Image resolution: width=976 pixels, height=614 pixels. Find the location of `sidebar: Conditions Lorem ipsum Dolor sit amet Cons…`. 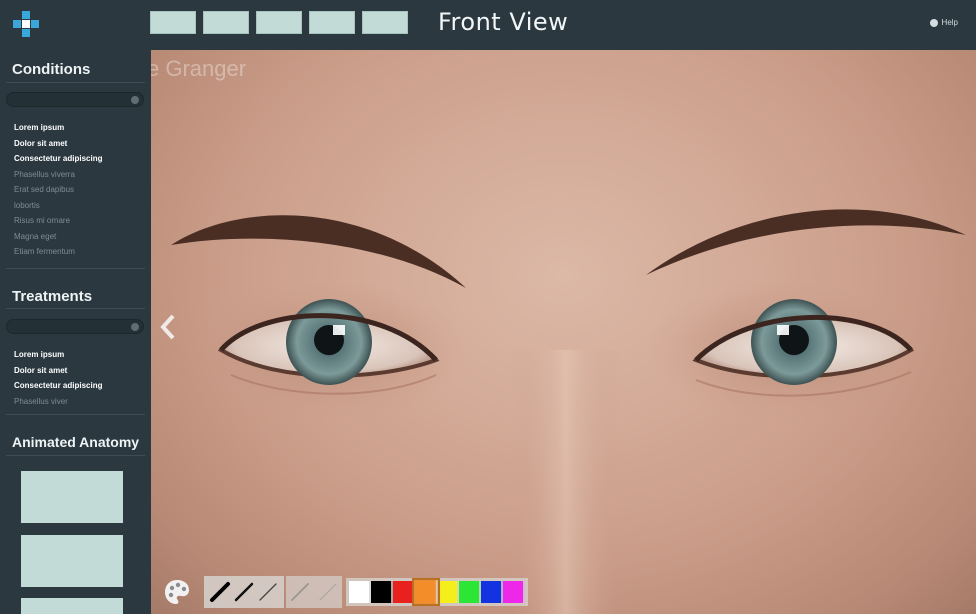

sidebar: Conditions Lorem ipsum Dolor sit amet Cons… is located at coordinates (75, 332).